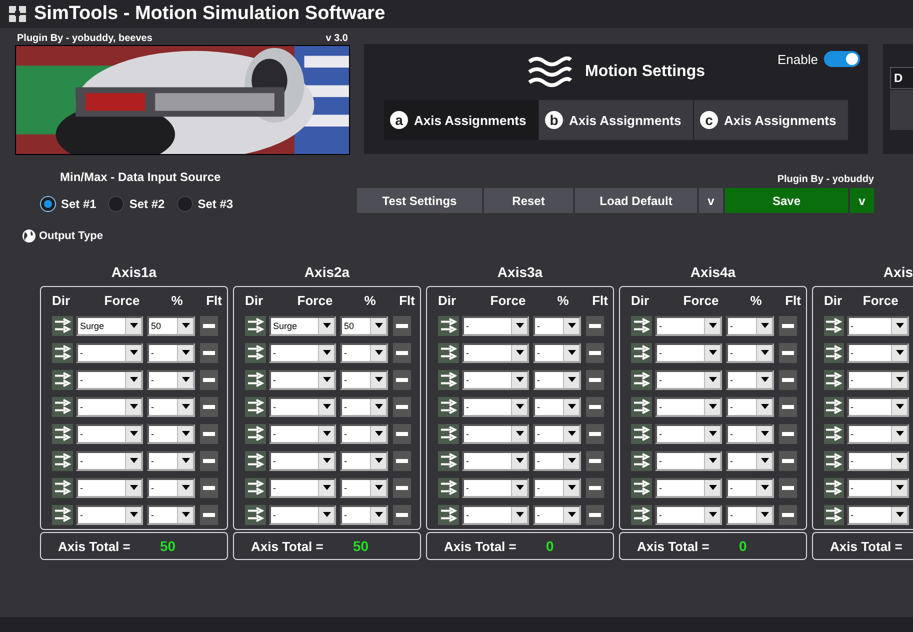  What do you see at coordinates (419, 200) in the screenshot?
I see `action-button: Test Settings` at bounding box center [419, 200].